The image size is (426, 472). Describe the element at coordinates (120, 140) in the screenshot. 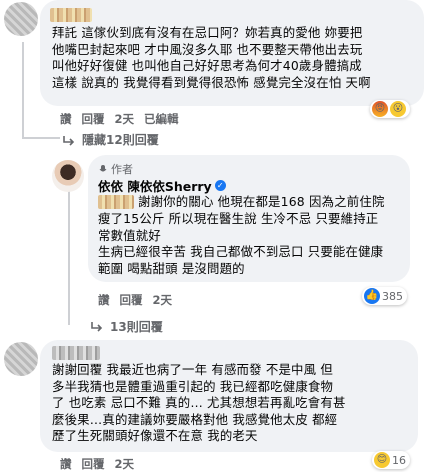

I see `hide-replies-label: 隱藏12則回覆` at that location.